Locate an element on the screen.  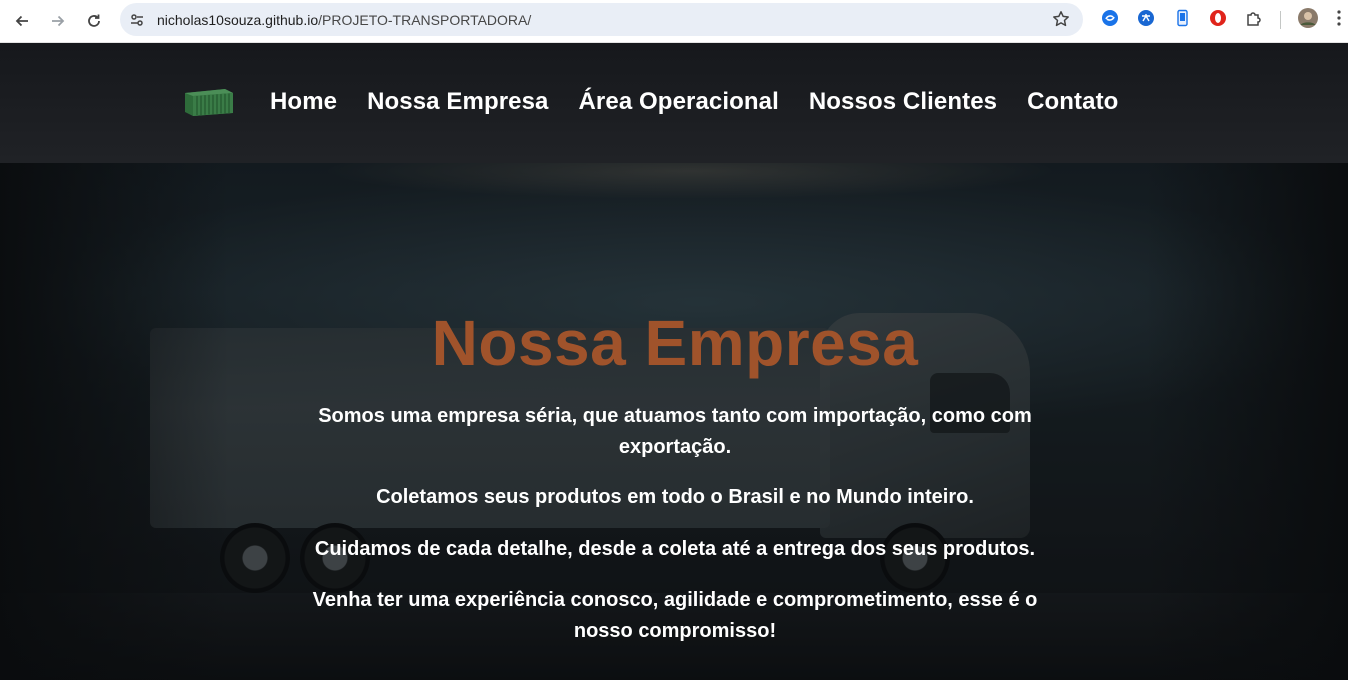
bookmark-star-icon is located at coordinates (1061, 19).